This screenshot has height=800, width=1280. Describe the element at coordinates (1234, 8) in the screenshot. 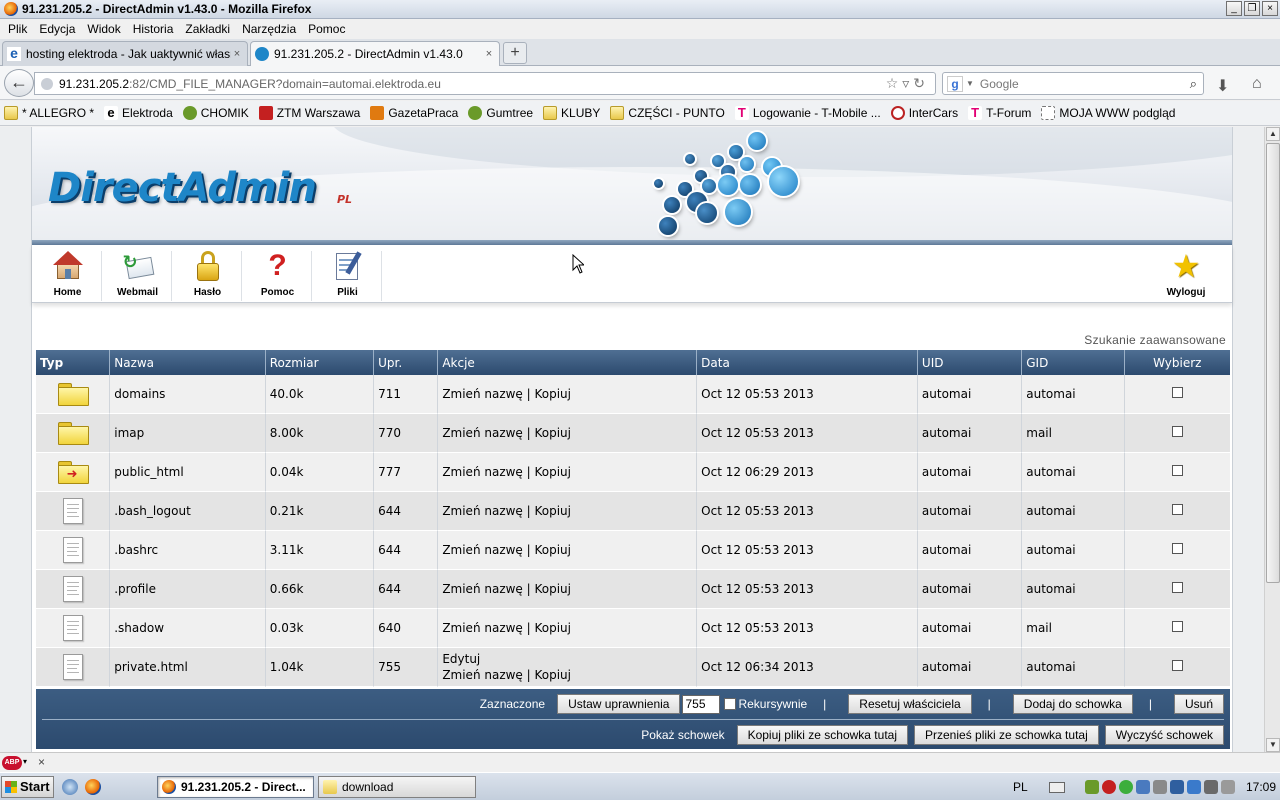

I see `minimize-button: _` at that location.